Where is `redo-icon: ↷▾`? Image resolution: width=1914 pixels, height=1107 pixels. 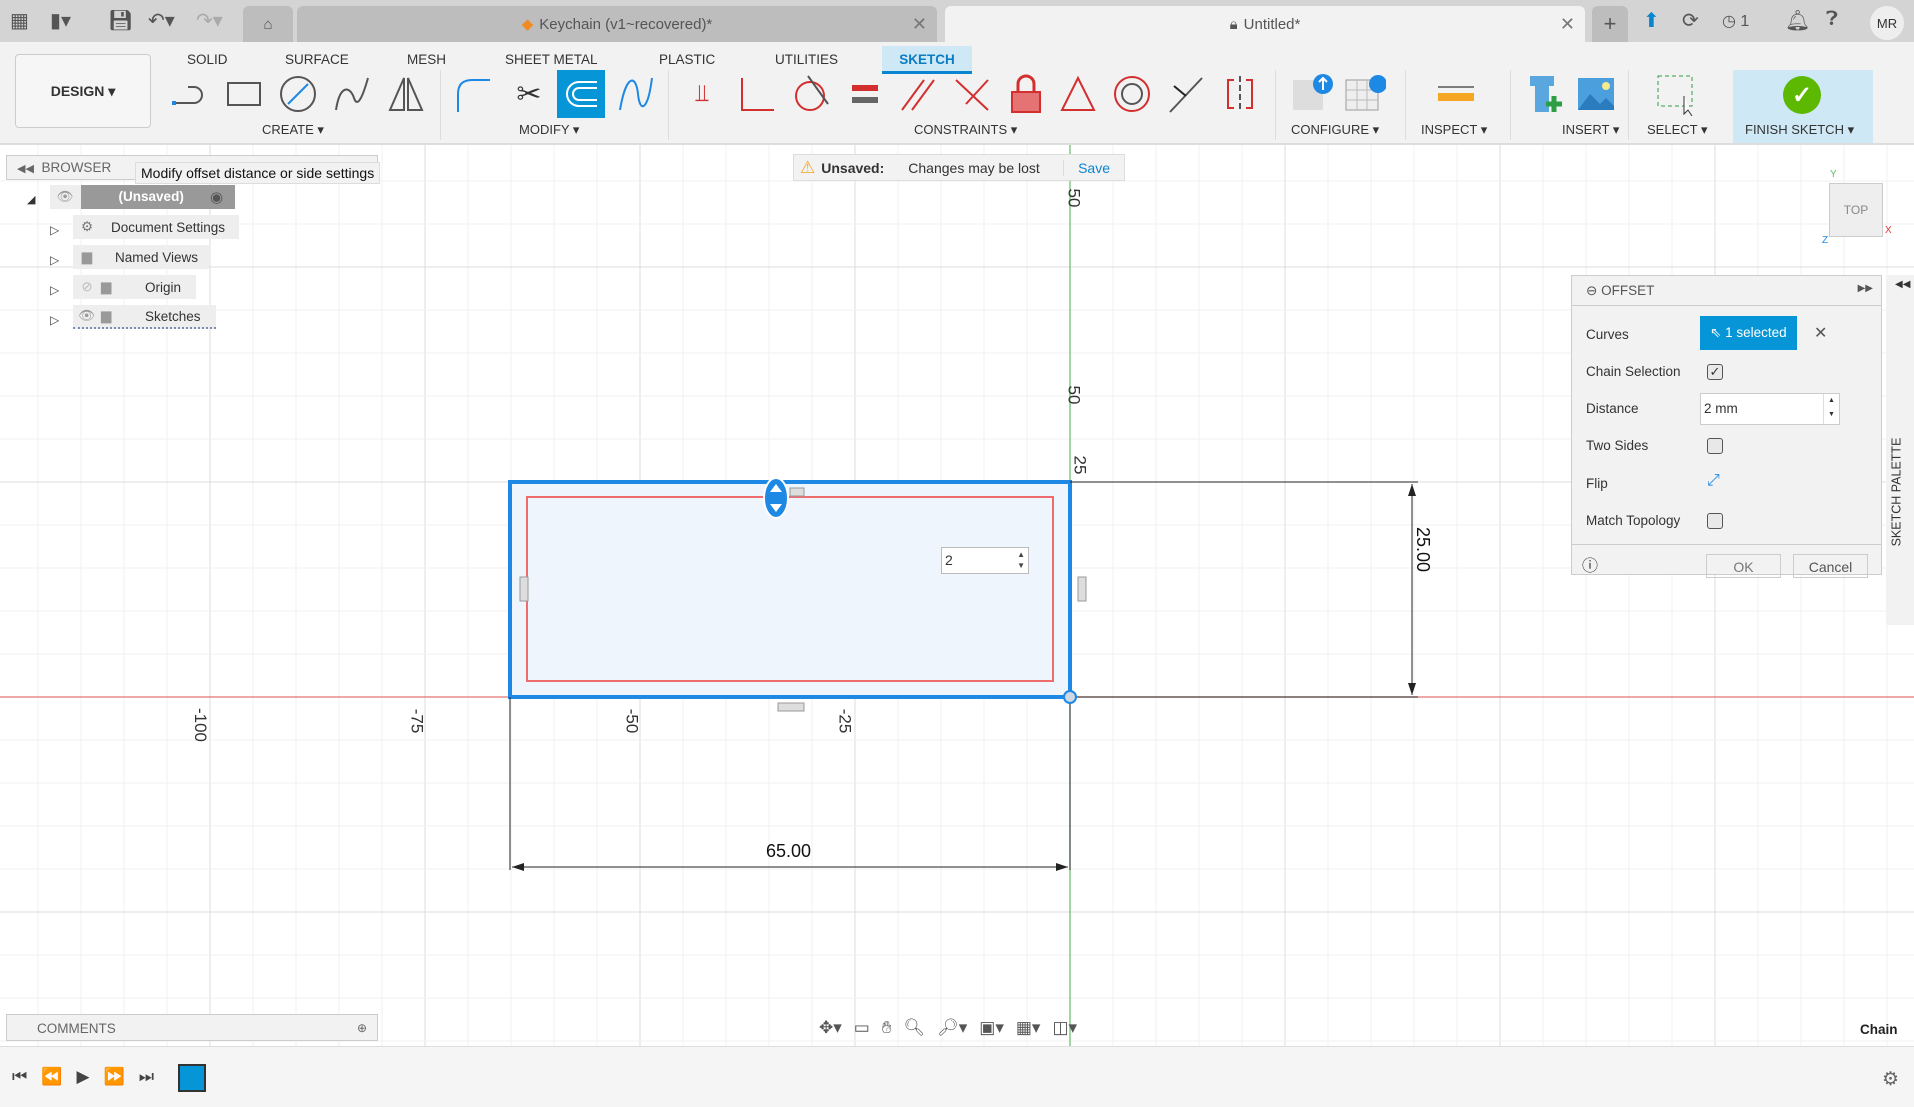 redo-icon: ↷▾ is located at coordinates (209, 20).